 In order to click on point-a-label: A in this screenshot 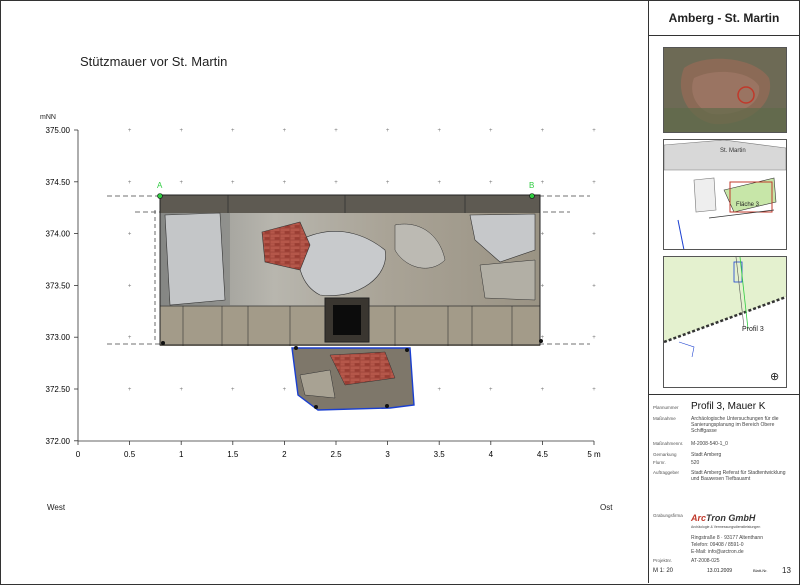, I will do `click(160, 185)`.